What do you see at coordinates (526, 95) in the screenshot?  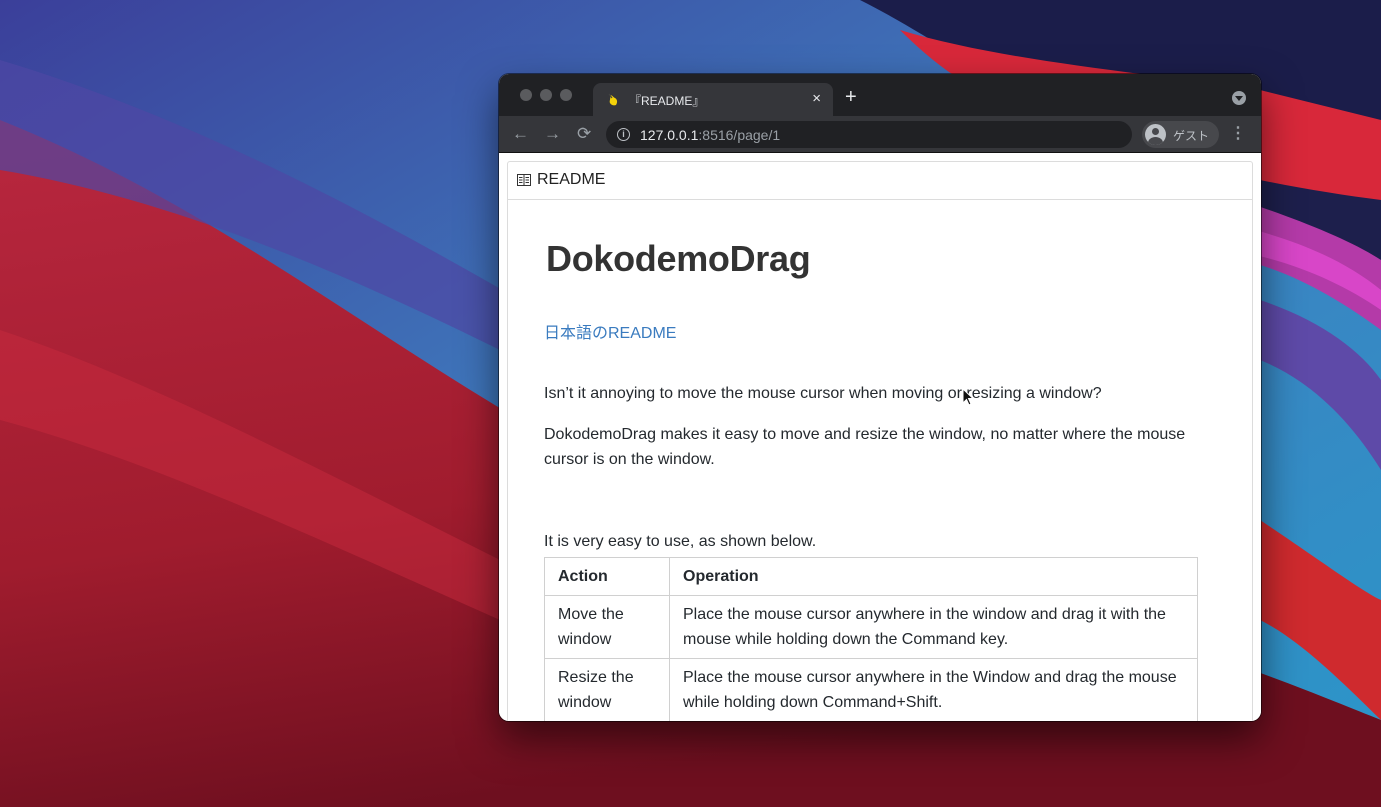 I see `close-window-button` at bounding box center [526, 95].